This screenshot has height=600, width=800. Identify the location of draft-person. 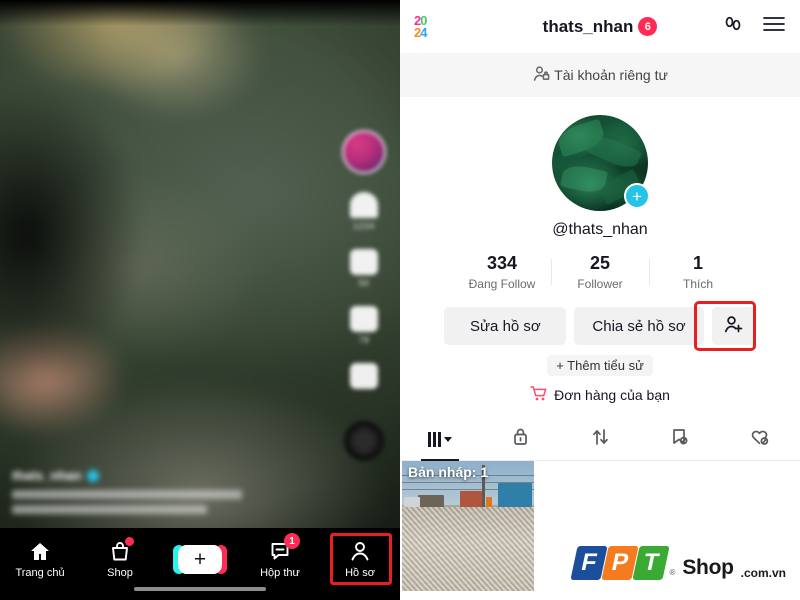
(489, 502).